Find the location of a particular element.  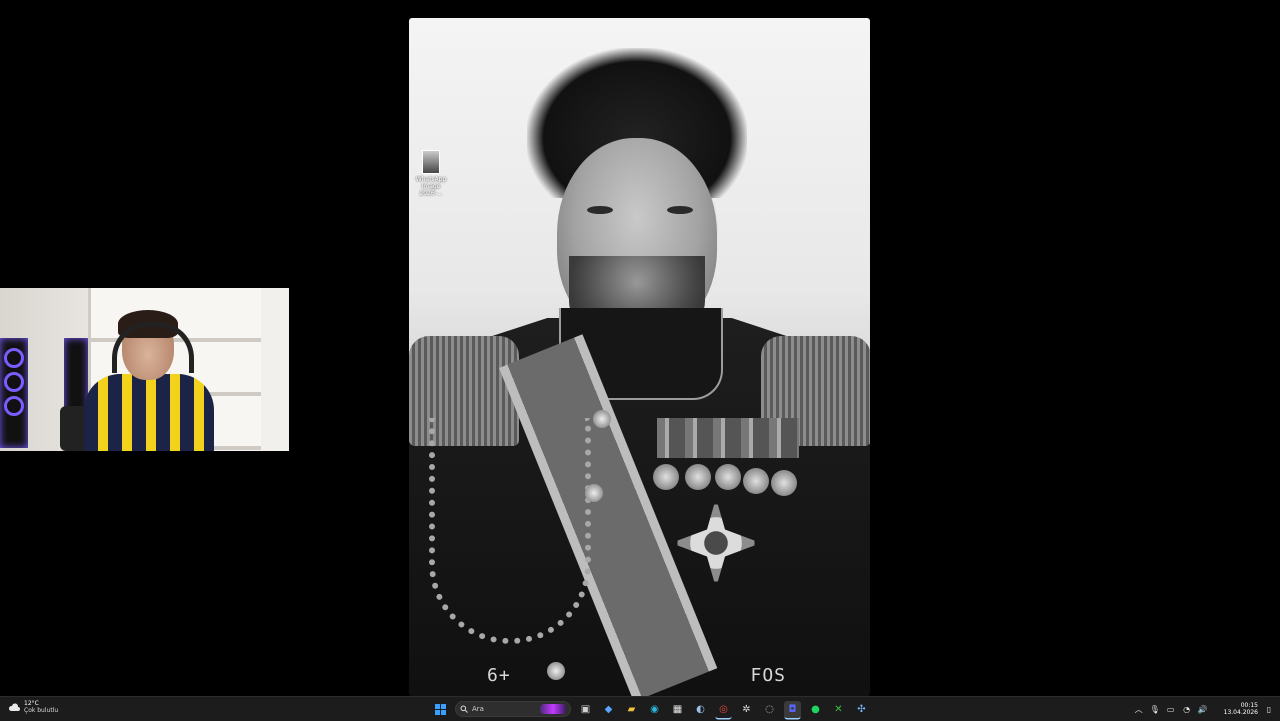

edge-icon: ◉ is located at coordinates (654, 709).